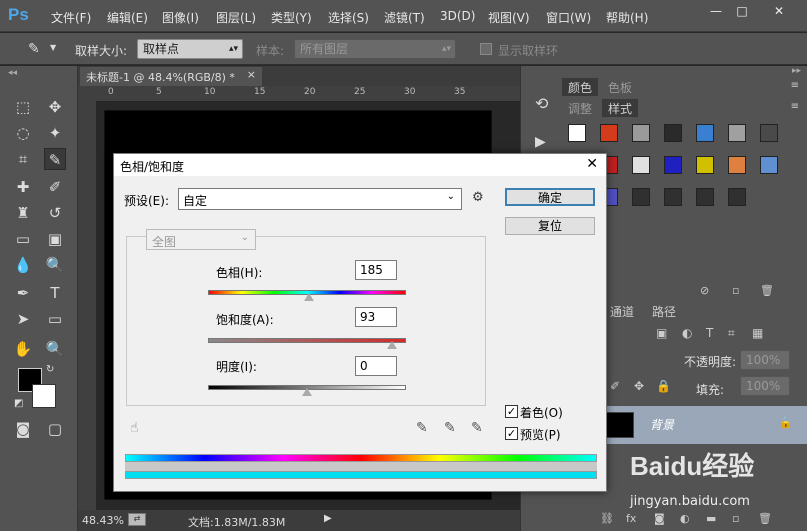 Image resolution: width=807 pixels, height=531 pixels. I want to click on menu-help: 帮助(H), so click(627, 17).